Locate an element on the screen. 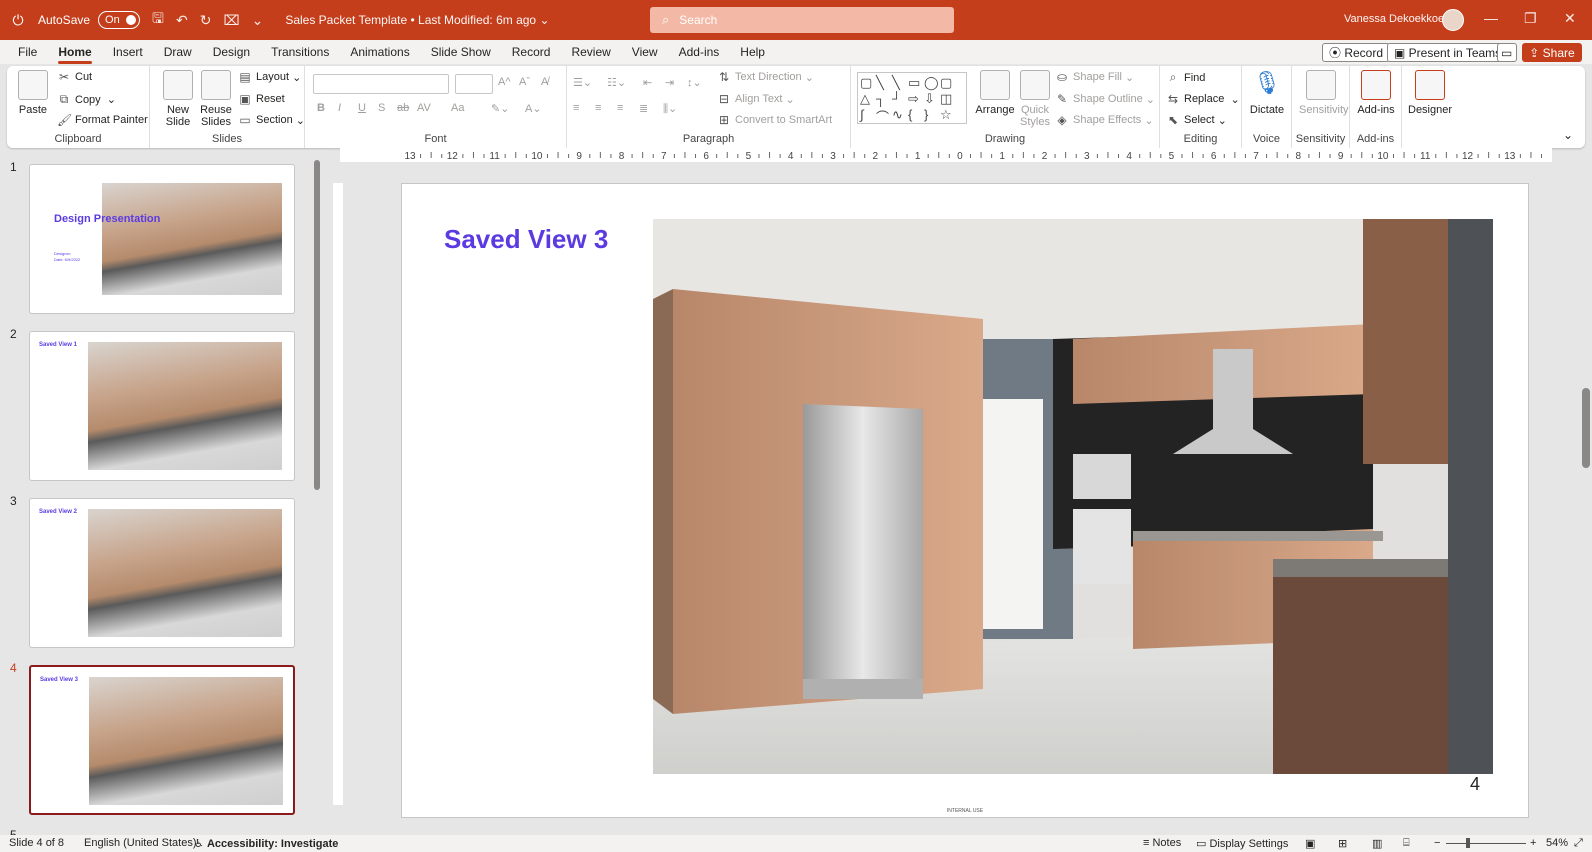 Image resolution: width=1592 pixels, height=852 pixels. slideshow-icon: ⌸ is located at coordinates (1406, 843).